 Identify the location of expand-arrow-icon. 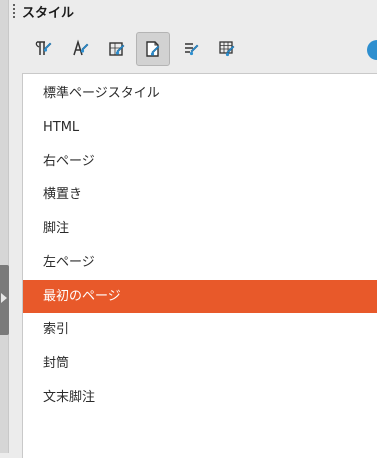
(4, 298).